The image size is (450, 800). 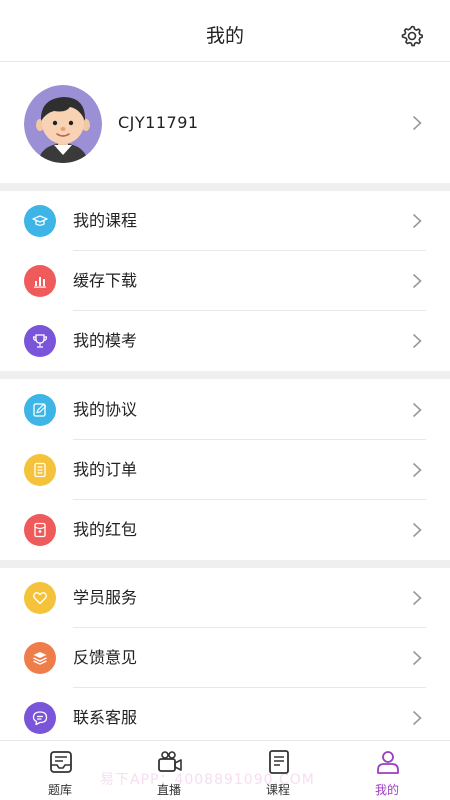 What do you see at coordinates (224, 36) in the screenshot?
I see `page-title: 我的` at bounding box center [224, 36].